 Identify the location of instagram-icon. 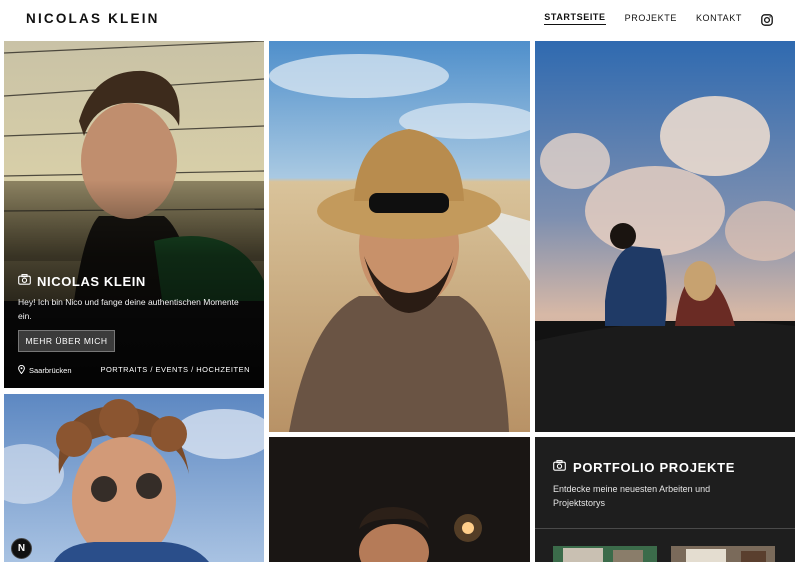
(767, 19).